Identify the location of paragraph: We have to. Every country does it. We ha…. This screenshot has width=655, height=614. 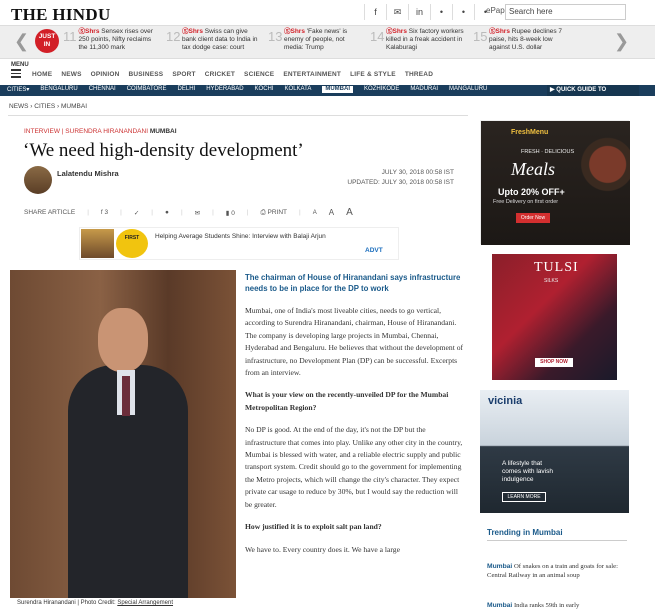
(322, 549).